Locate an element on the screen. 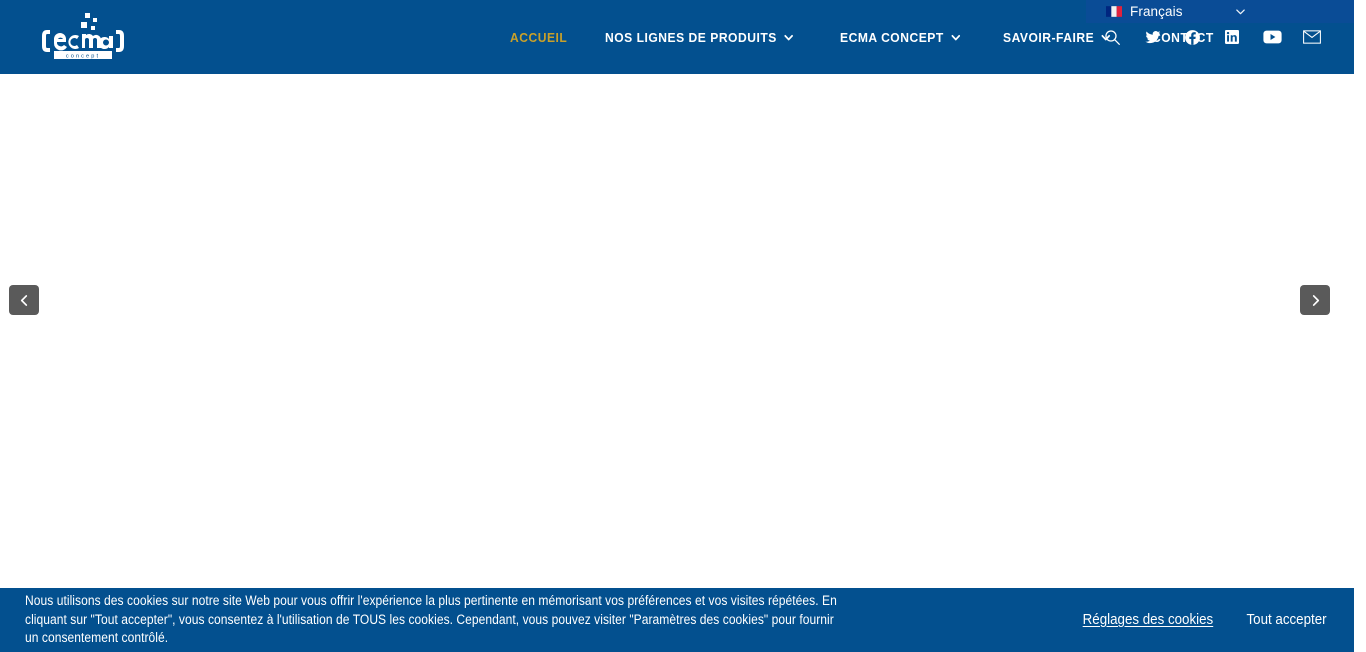 This screenshot has width=1366, height=652. nav-item-accueil: ACCUEIL is located at coordinates (538, 37).